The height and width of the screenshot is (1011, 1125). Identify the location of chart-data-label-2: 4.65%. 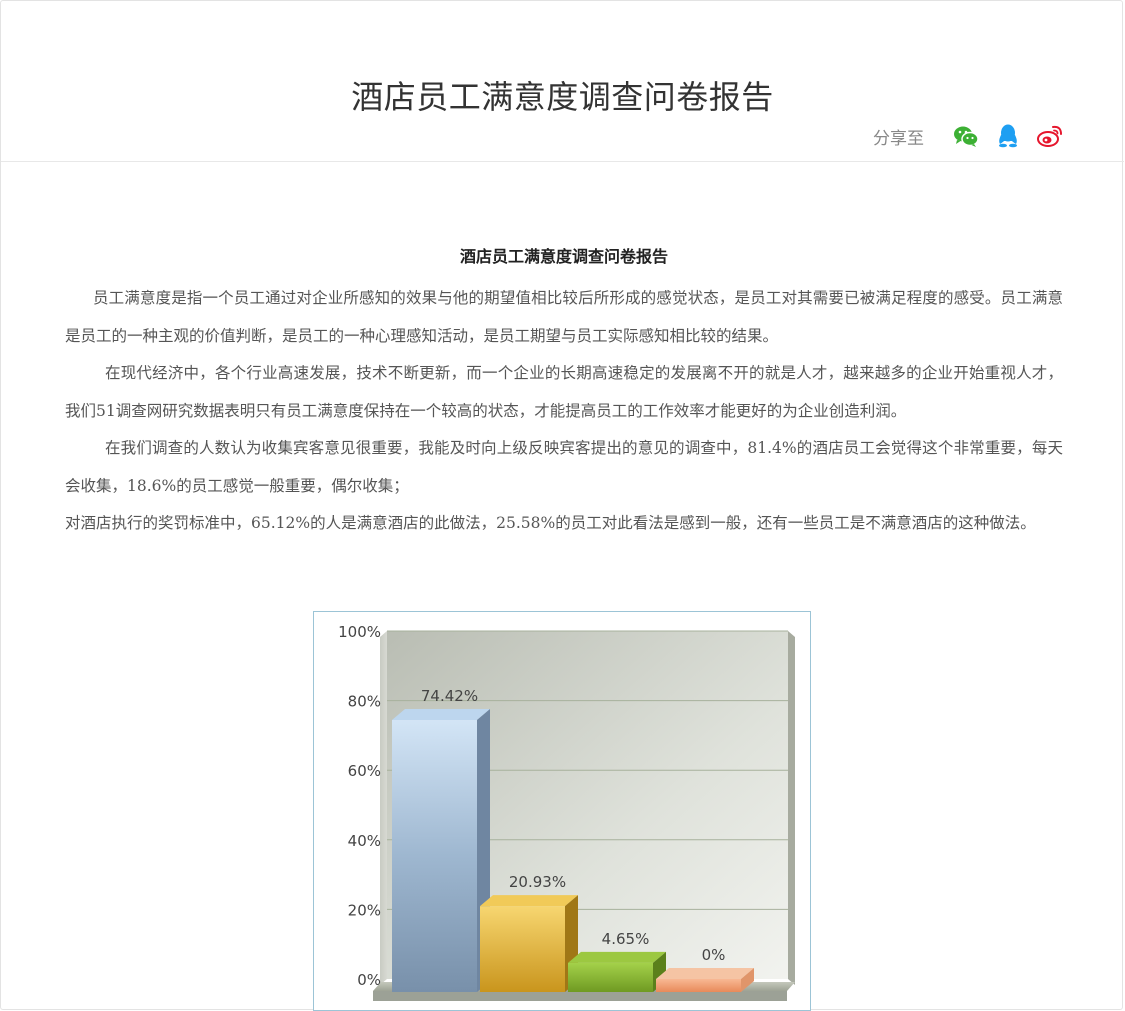
(626, 939).